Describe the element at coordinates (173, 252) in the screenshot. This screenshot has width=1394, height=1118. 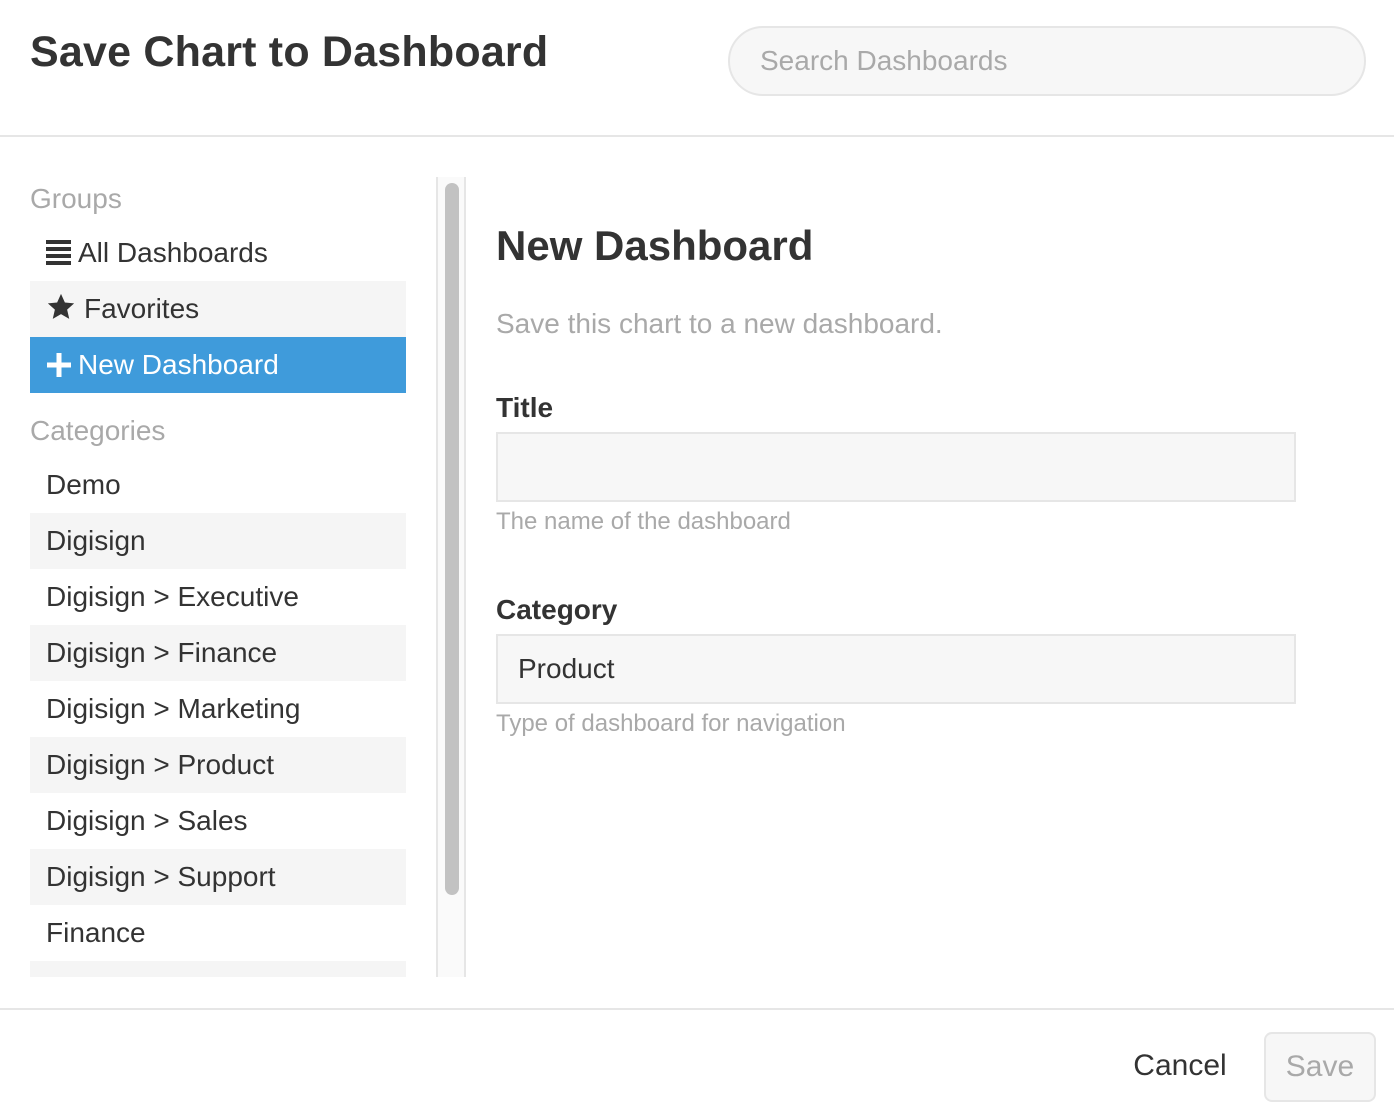
I see `sidebar-item-label: All Dashboards` at that location.